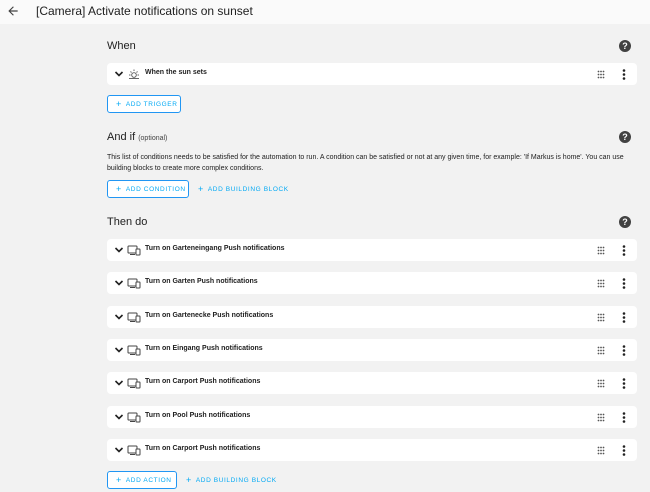  Describe the element at coordinates (142, 480) in the screenshot. I see `add-action-button: + ADD ACTION` at that location.